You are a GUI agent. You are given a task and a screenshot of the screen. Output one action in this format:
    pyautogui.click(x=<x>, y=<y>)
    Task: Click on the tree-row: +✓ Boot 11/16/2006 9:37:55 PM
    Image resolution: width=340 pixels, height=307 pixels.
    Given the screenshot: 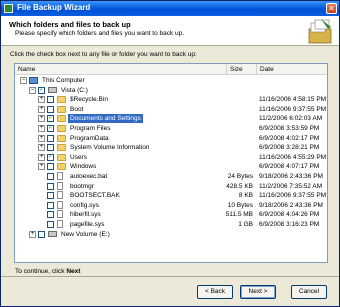 What is the action you would take?
    pyautogui.click(x=171, y=110)
    